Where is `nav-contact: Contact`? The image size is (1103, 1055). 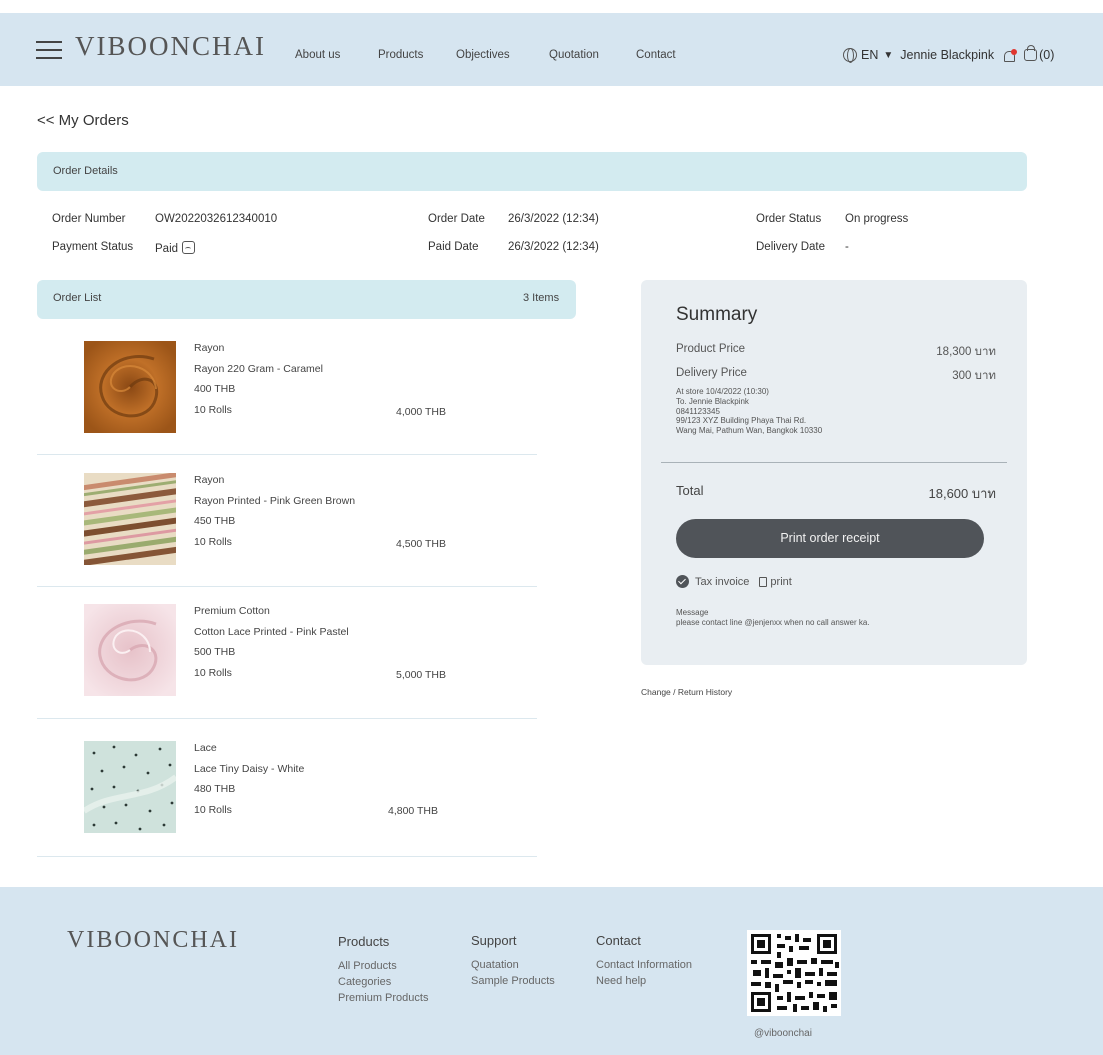 nav-contact: Contact is located at coordinates (656, 55).